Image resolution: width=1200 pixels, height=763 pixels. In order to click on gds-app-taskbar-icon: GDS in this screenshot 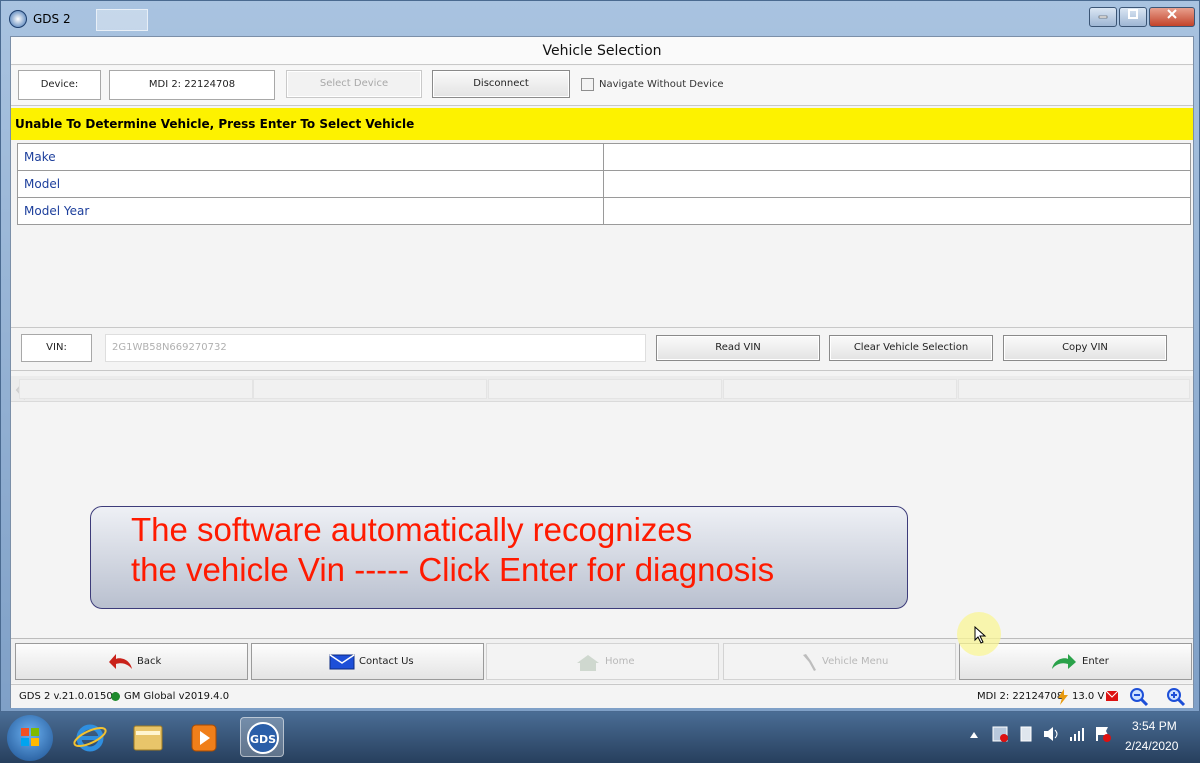, I will do `click(263, 738)`.